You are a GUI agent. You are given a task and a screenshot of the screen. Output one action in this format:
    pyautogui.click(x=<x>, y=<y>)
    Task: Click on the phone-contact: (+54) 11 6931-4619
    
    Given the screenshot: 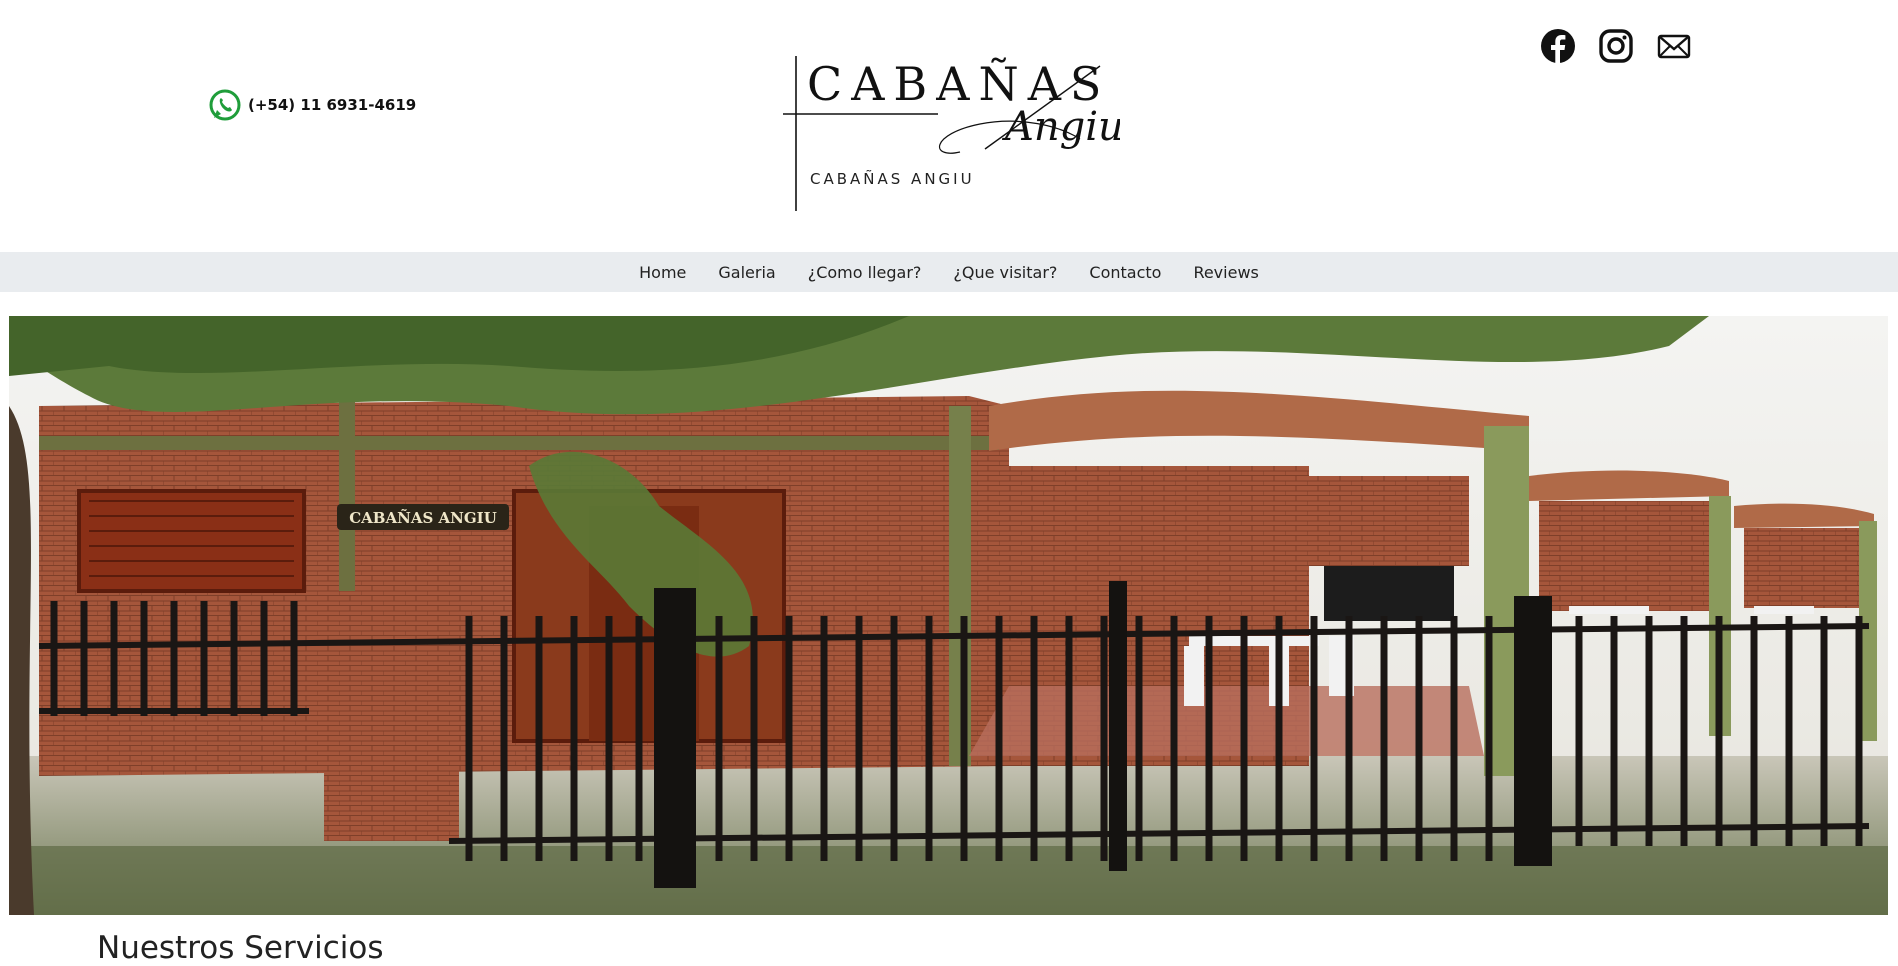 What is the action you would take?
    pyautogui.click(x=312, y=105)
    